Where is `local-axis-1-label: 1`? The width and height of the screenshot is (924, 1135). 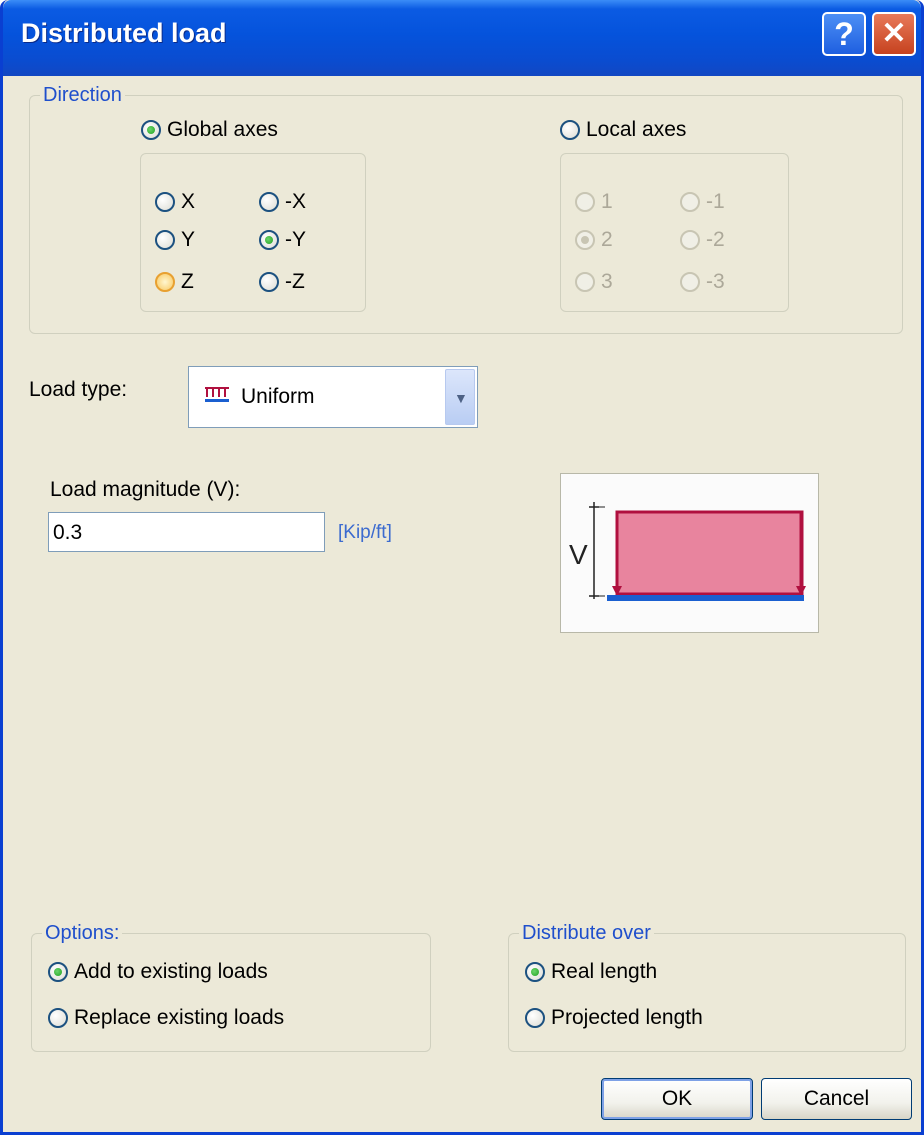
local-axis-1-label: 1 is located at coordinates (607, 201).